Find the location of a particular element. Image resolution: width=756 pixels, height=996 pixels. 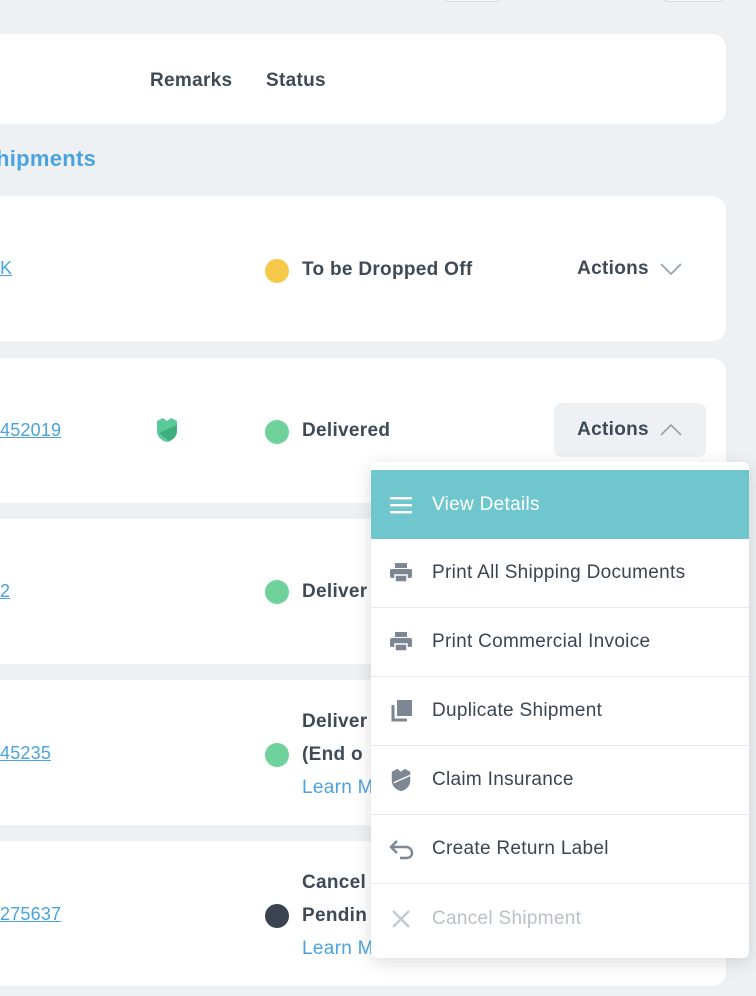

column-header-status: Status is located at coordinates (296, 80).